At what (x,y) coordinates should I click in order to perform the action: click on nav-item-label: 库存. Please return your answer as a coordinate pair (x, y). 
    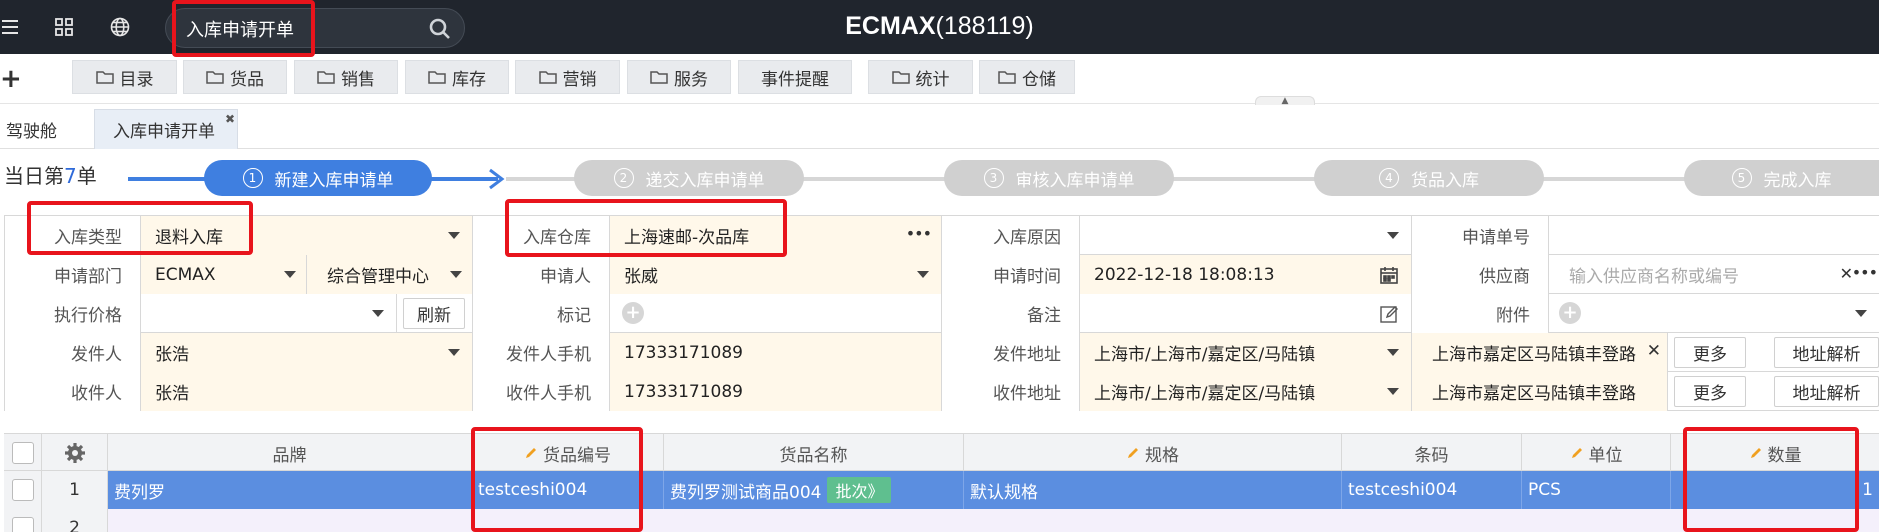
    Looking at the image, I should click on (469, 79).